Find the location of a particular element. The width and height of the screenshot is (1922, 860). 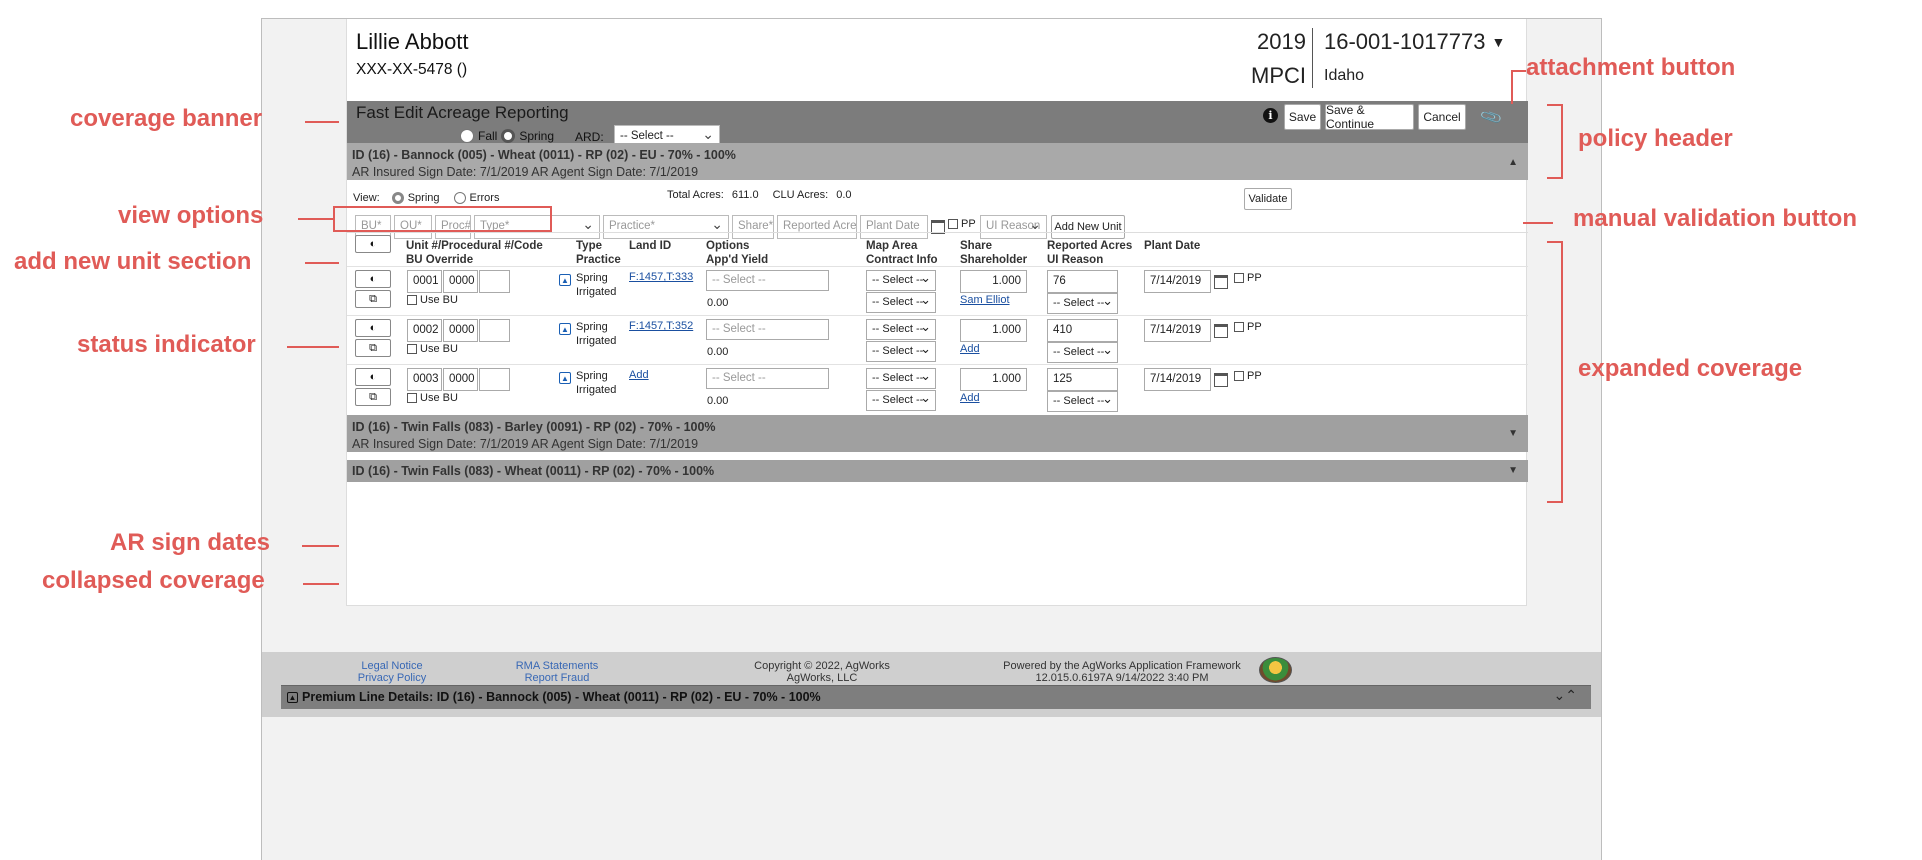

new-unit-ui-reason-select: UI Reason is located at coordinates (1013, 227).